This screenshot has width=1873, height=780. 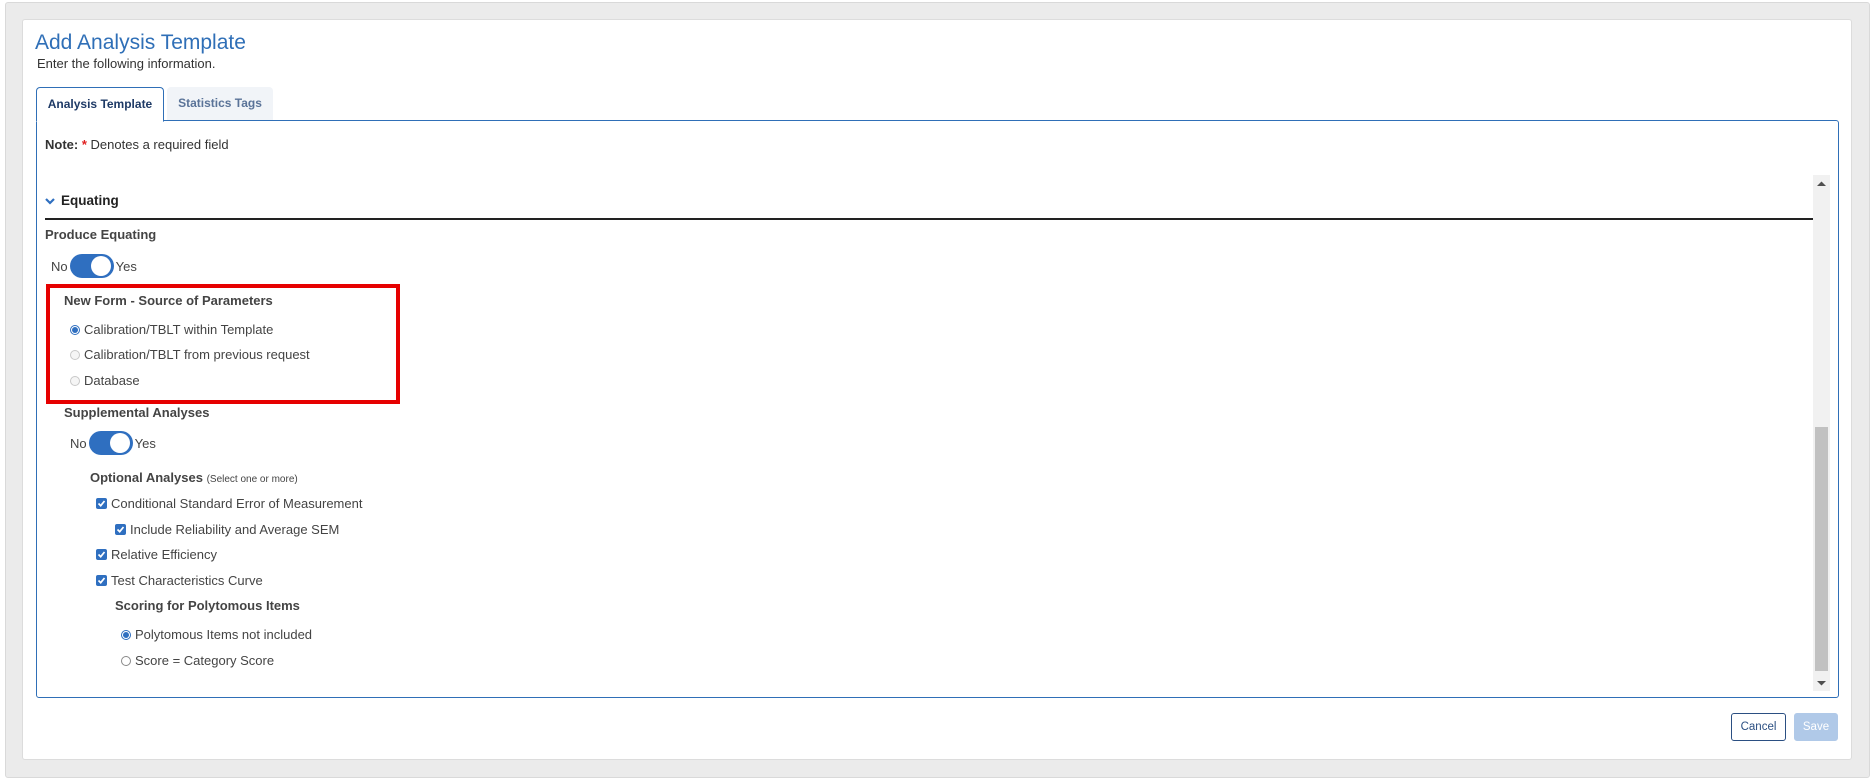 I want to click on optional-analyses-title: Optional Analyses, so click(x=146, y=477).